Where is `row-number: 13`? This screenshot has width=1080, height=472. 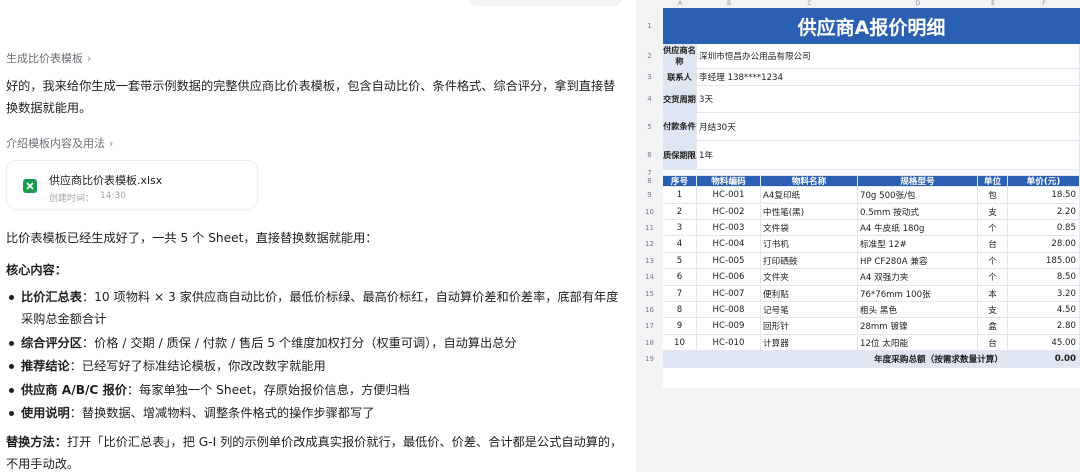 row-number: 13 is located at coordinates (649, 261).